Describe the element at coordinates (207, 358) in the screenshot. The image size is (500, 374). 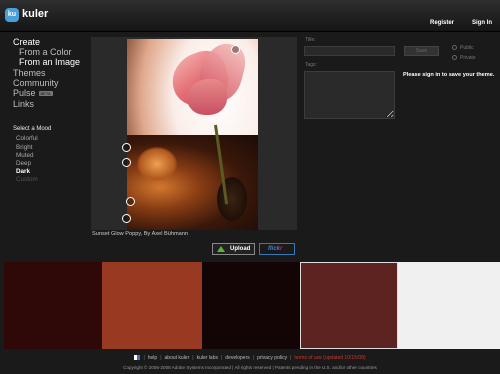
I see `footer-labs: kuler labs` at that location.